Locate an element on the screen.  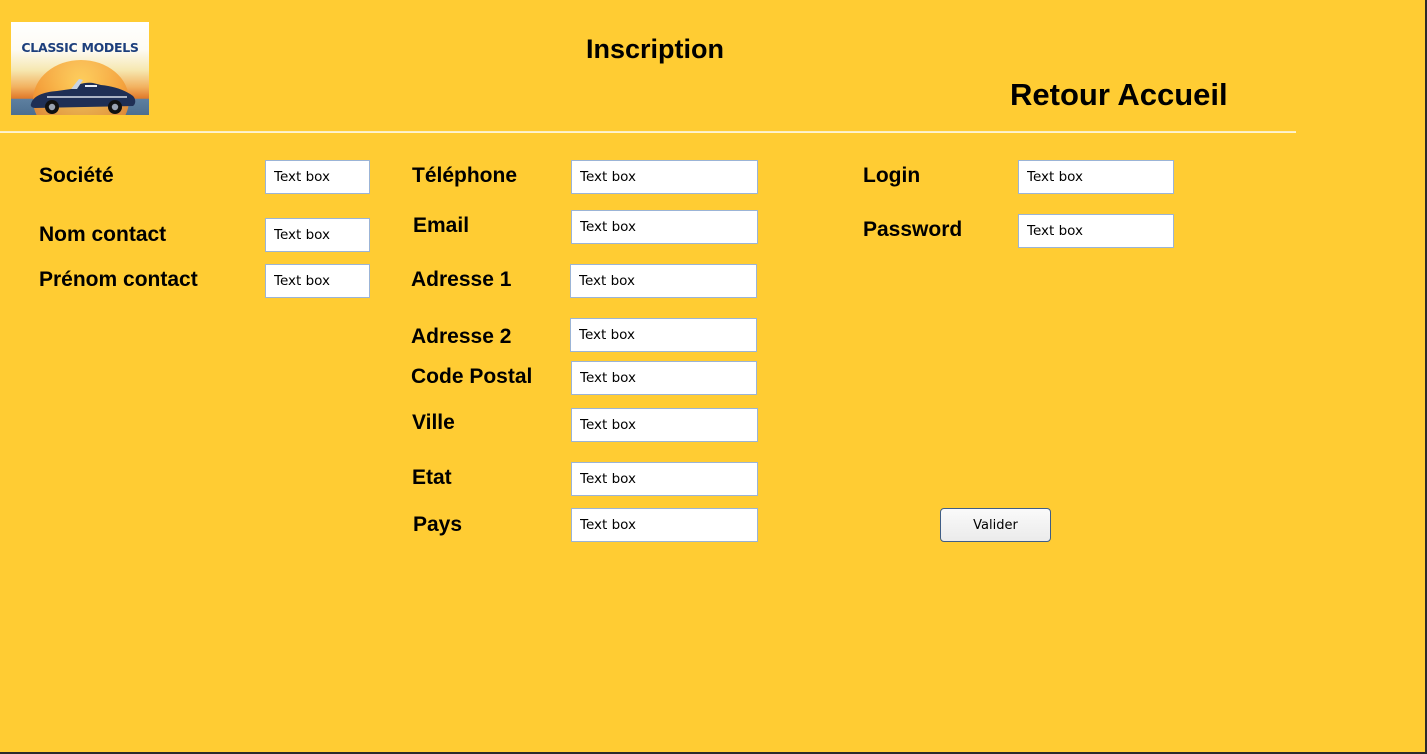
contact-first-name-input is located at coordinates (317, 281).